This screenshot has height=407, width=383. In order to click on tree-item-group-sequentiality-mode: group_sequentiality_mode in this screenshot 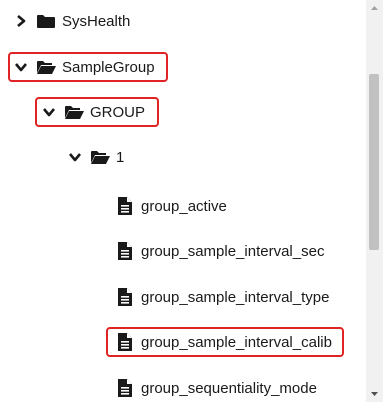, I will do `click(217, 388)`.